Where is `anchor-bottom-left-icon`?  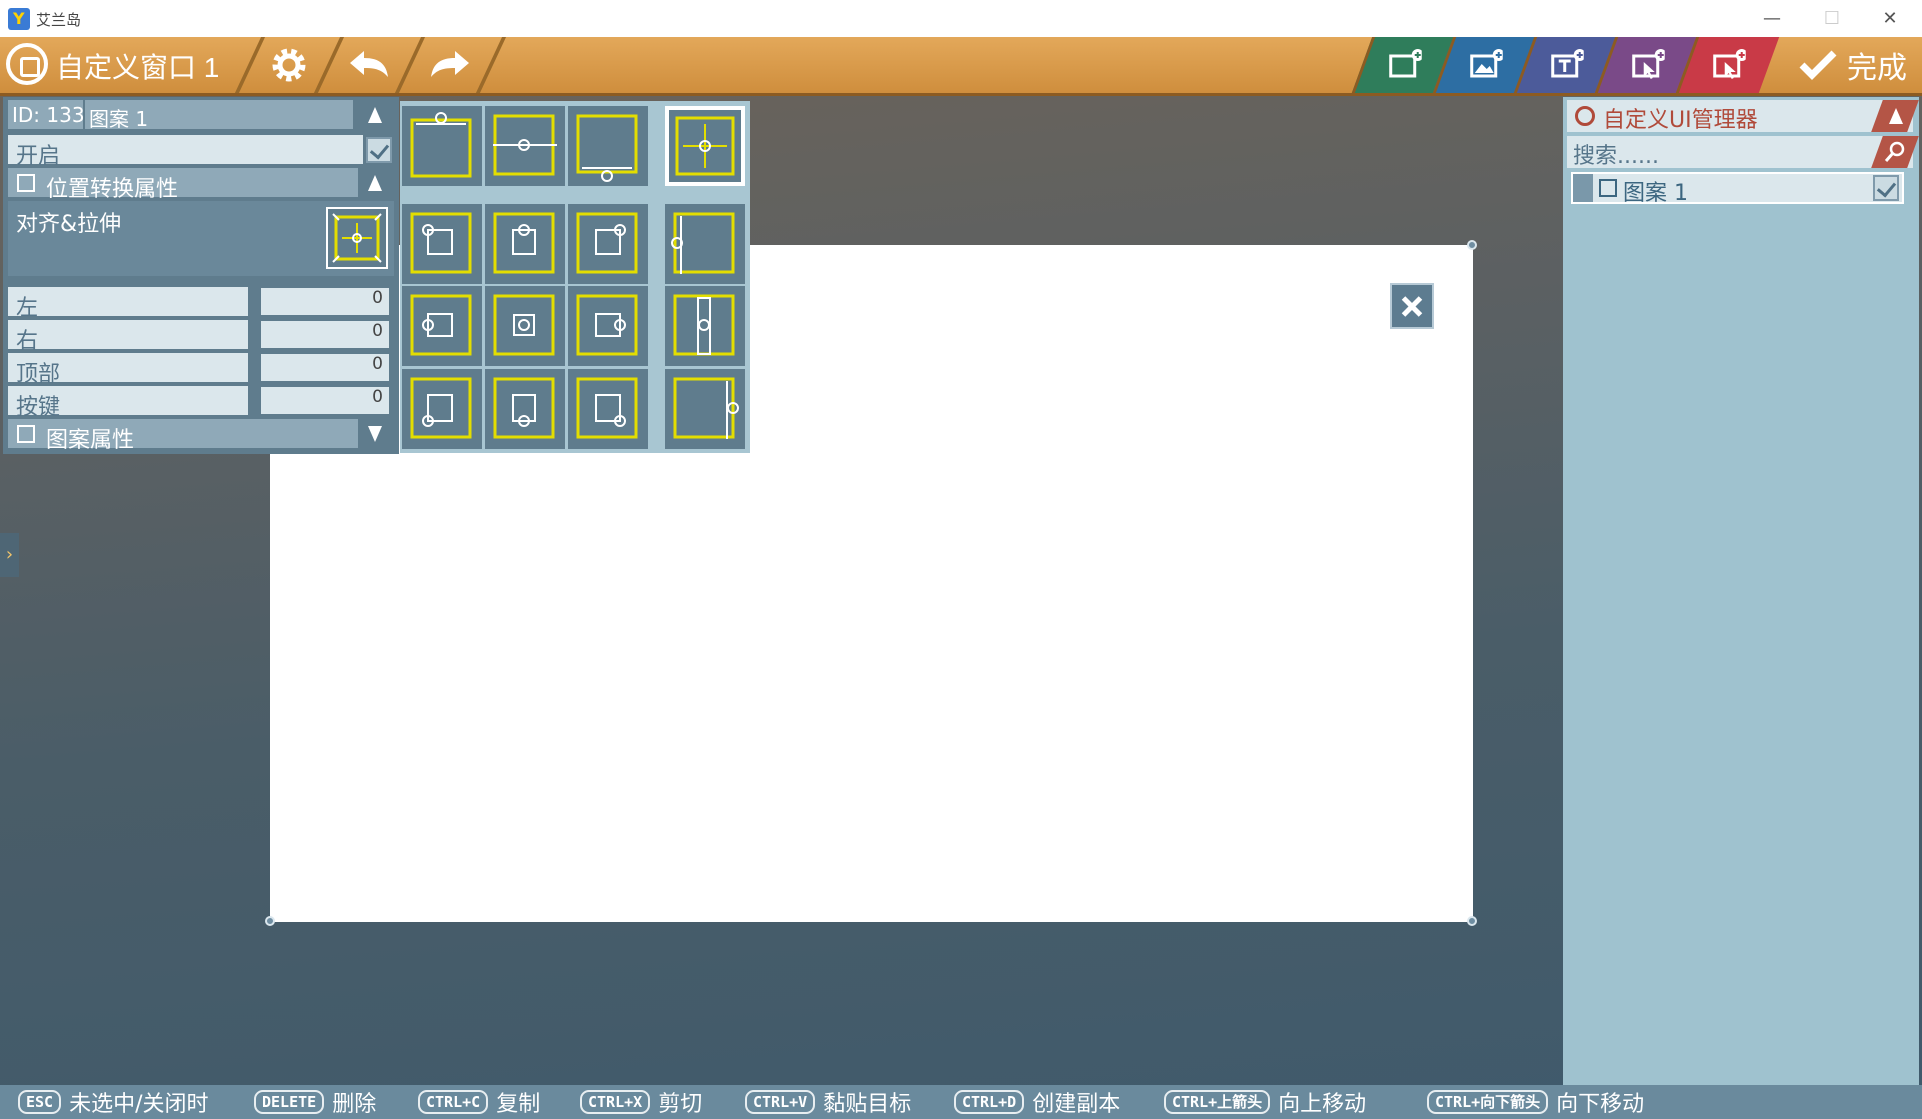 anchor-bottom-left-icon is located at coordinates (441, 408).